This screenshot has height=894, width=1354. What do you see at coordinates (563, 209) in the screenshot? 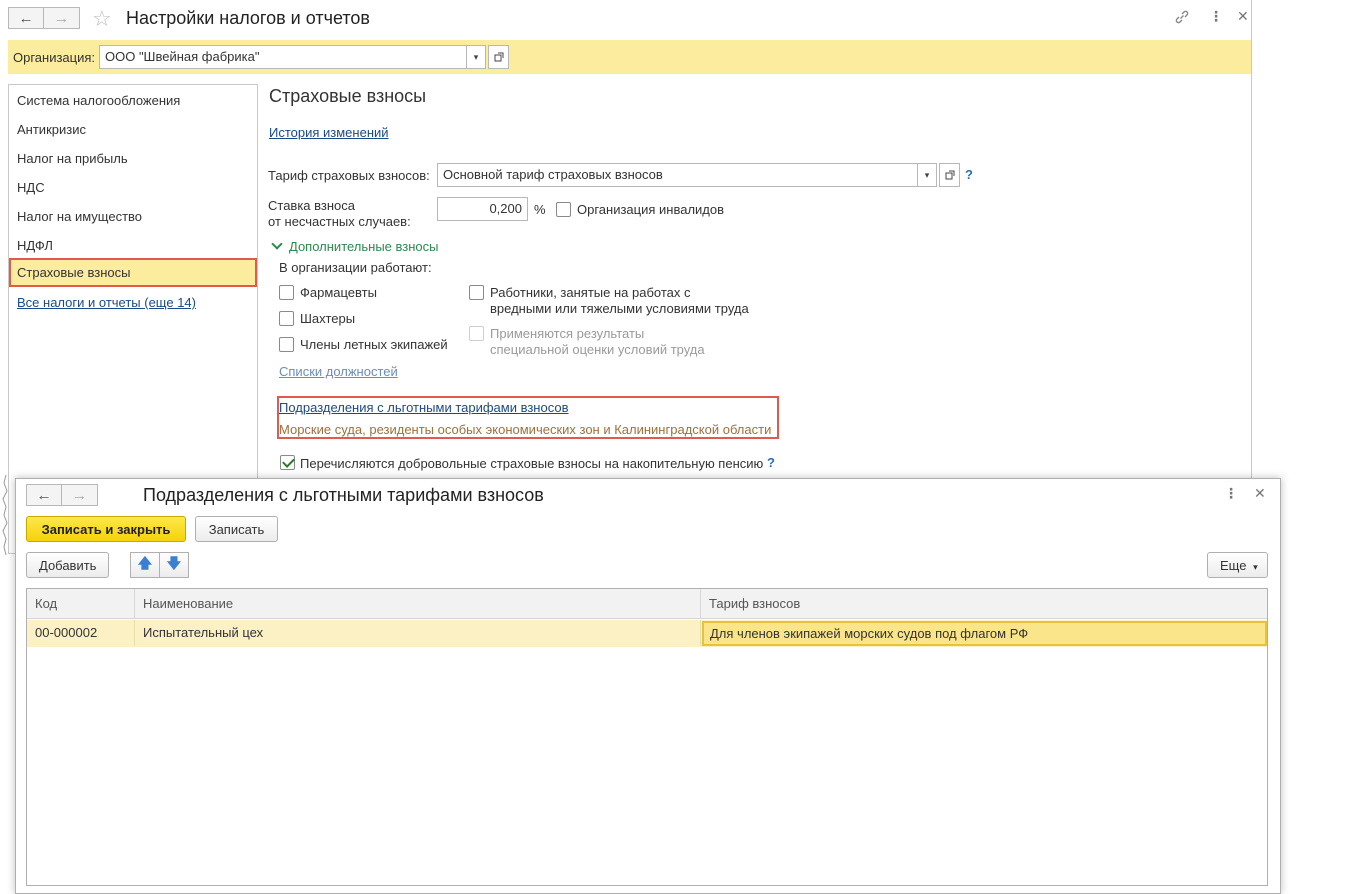
I see `disabled-org-checkbox` at bounding box center [563, 209].